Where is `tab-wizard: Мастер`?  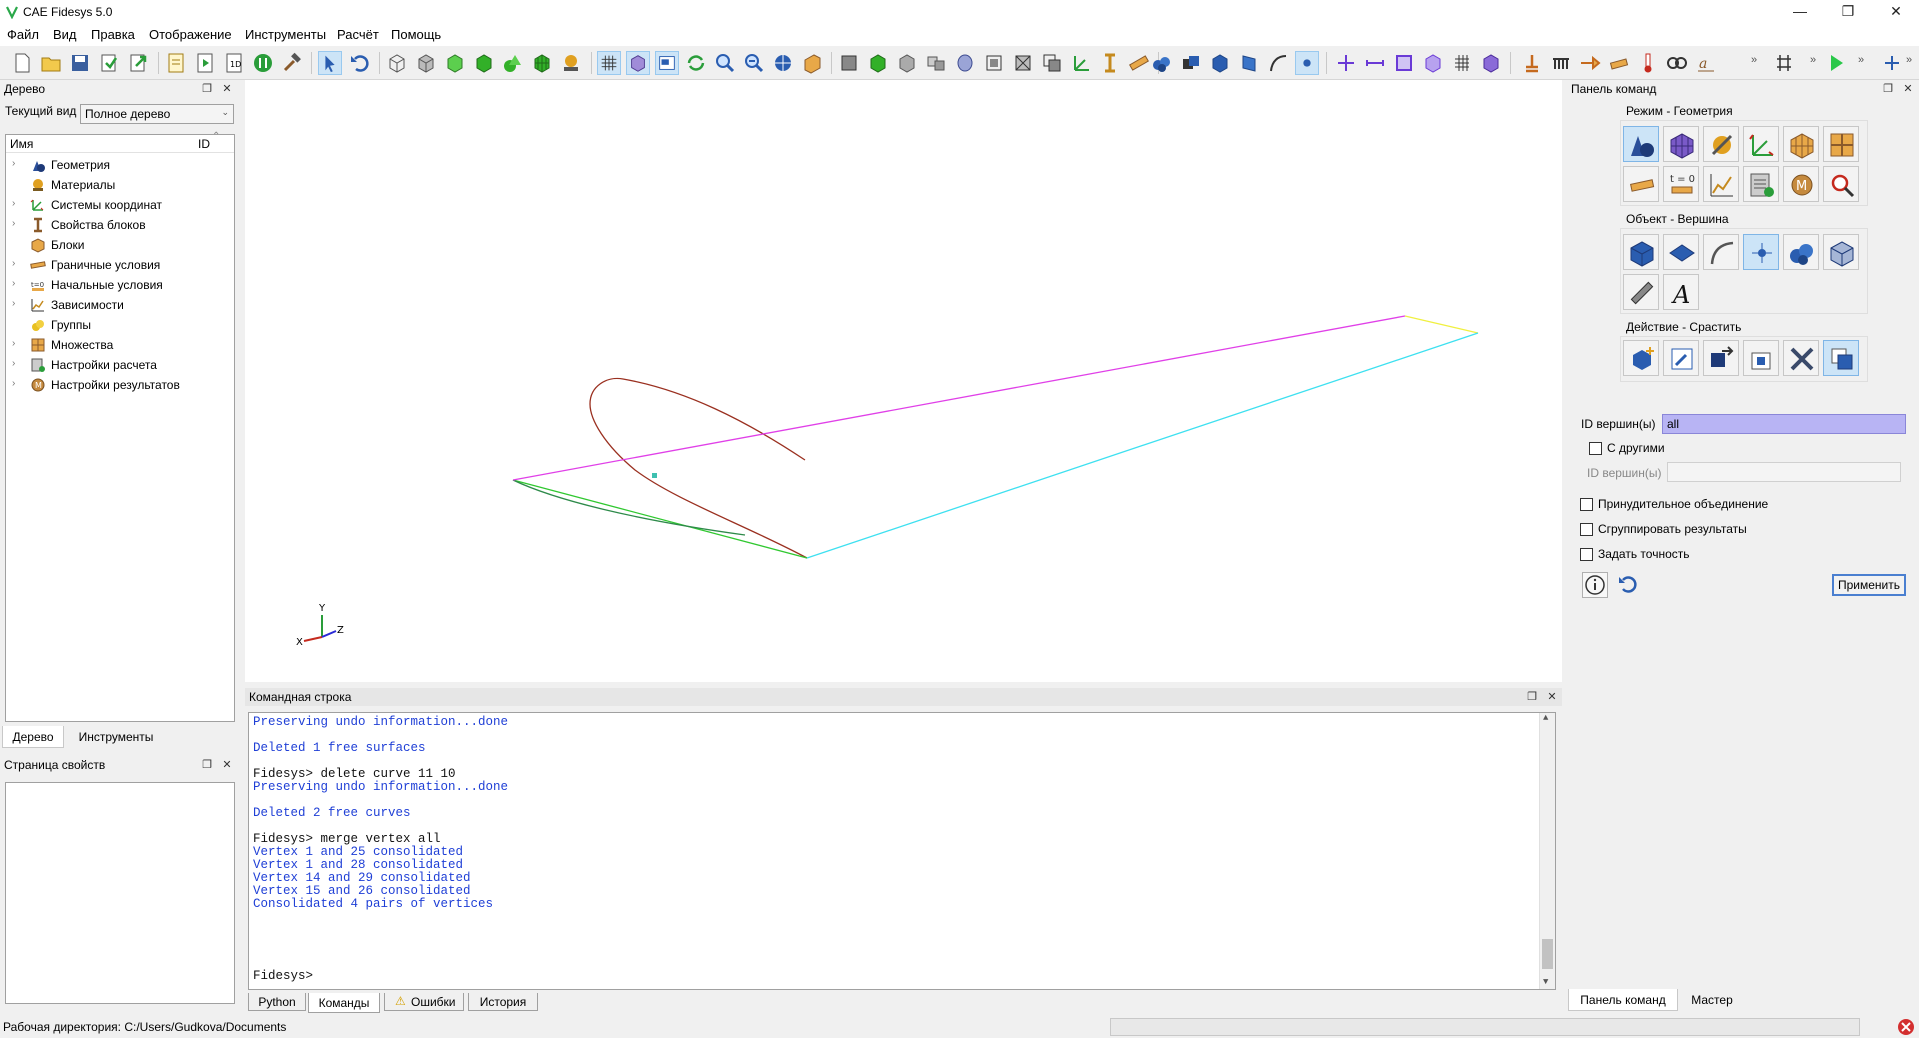
tab-wizard: Мастер is located at coordinates (1712, 1000).